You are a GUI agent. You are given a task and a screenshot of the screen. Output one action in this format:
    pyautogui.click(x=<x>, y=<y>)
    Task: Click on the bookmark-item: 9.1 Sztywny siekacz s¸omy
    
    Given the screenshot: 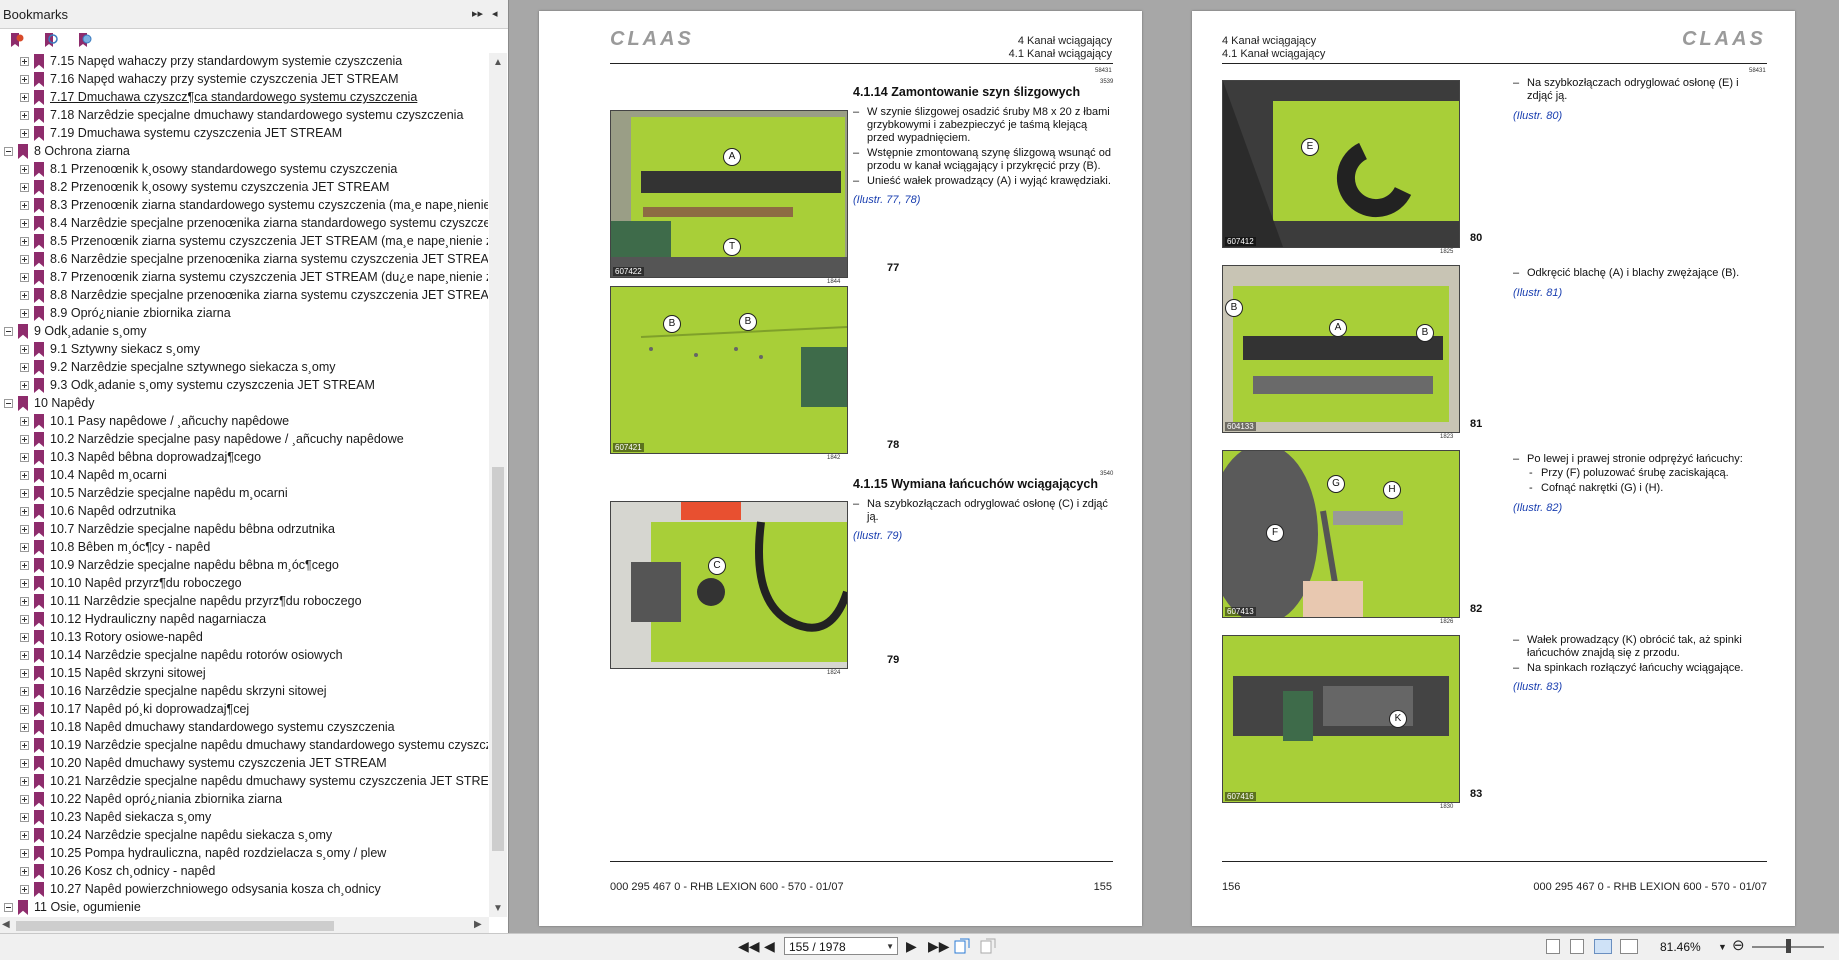 What is the action you would take?
    pyautogui.click(x=244, y=350)
    